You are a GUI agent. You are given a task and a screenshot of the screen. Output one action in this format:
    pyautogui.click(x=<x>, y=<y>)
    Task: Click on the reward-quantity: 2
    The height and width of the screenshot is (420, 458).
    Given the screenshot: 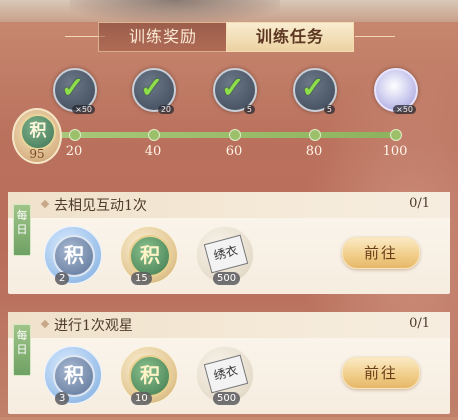 What is the action you would take?
    pyautogui.click(x=62, y=278)
    